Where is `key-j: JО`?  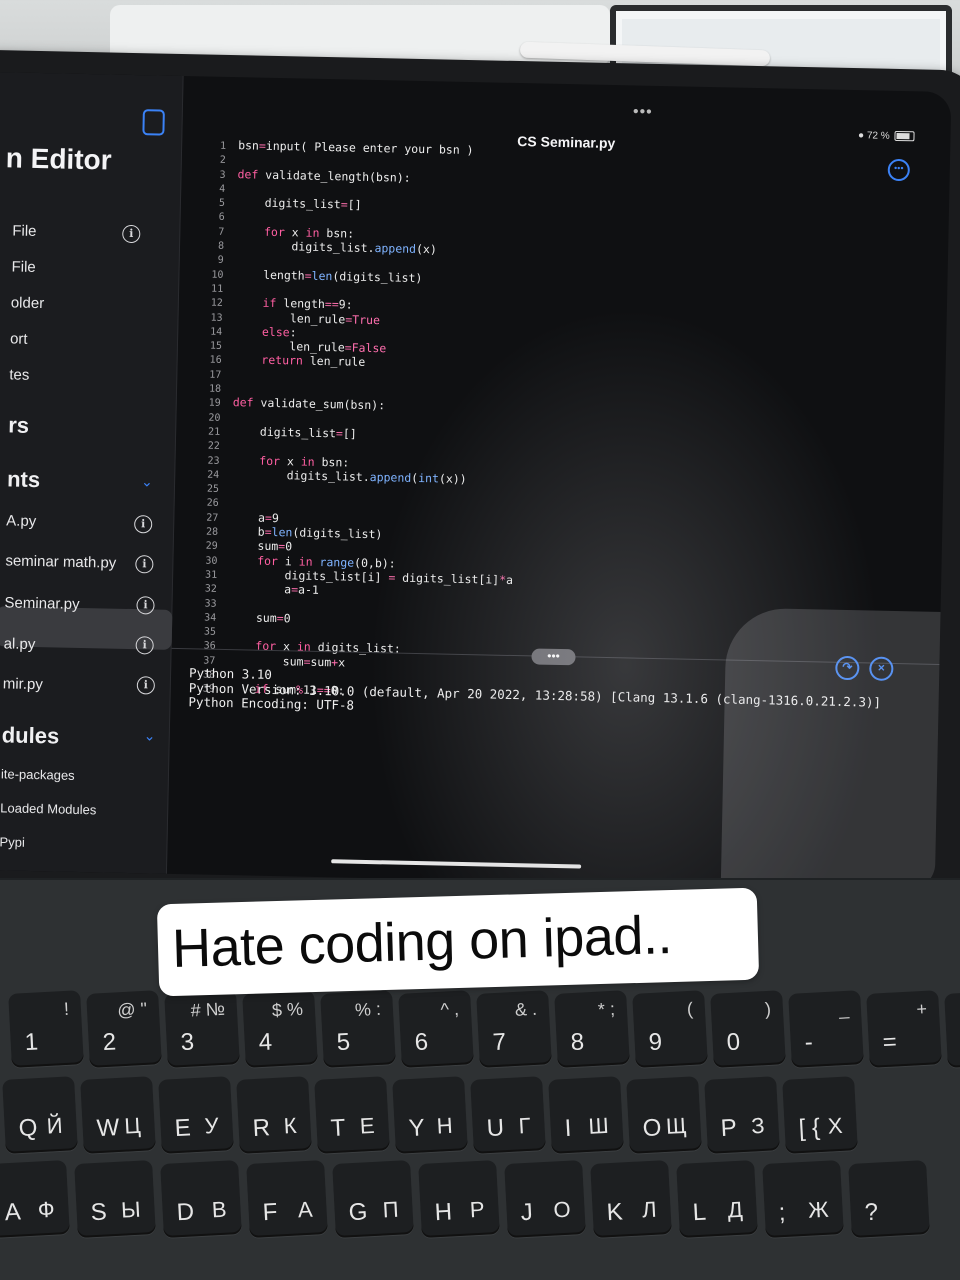 key-j: JО is located at coordinates (545, 1199).